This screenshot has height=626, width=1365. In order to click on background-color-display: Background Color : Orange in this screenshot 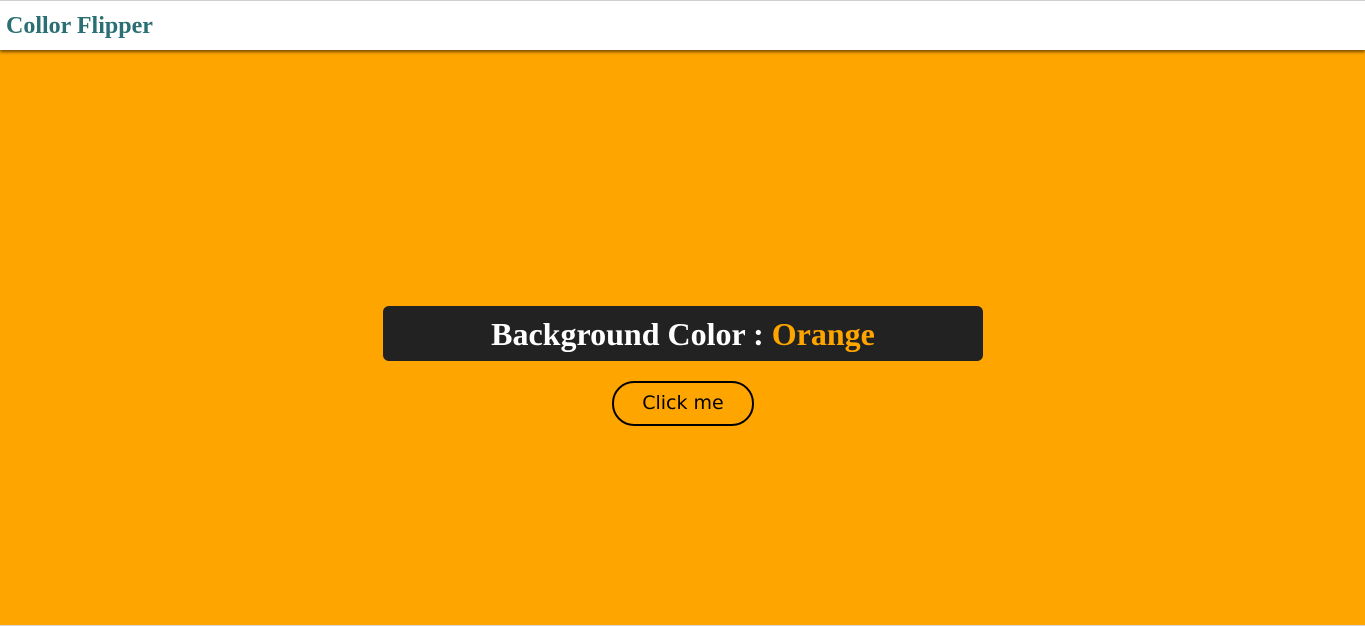, I will do `click(683, 333)`.